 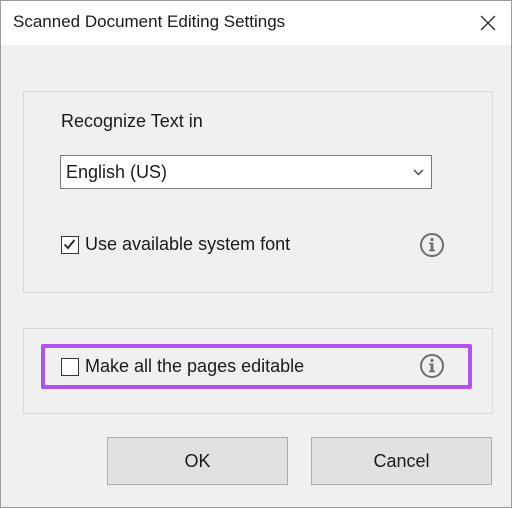 I want to click on use-system-font-option: Use available system font, so click(x=191, y=245).